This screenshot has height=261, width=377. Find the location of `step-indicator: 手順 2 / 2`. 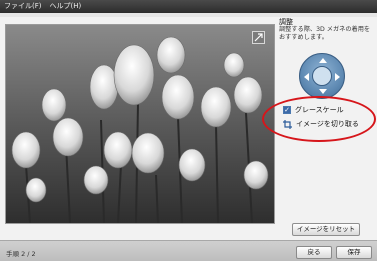

step-indicator: 手順 2 / 2 is located at coordinates (21, 254).